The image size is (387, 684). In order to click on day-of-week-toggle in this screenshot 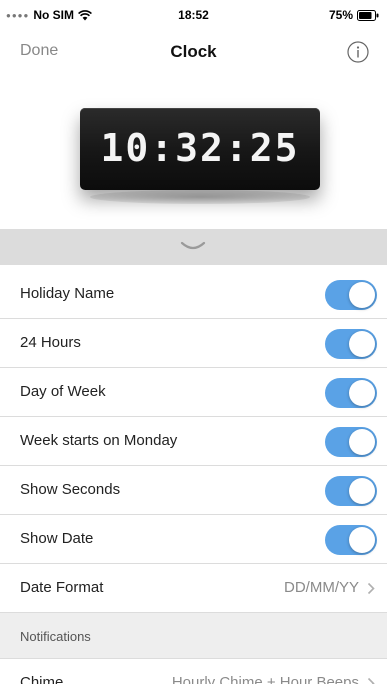, I will do `click(351, 393)`.